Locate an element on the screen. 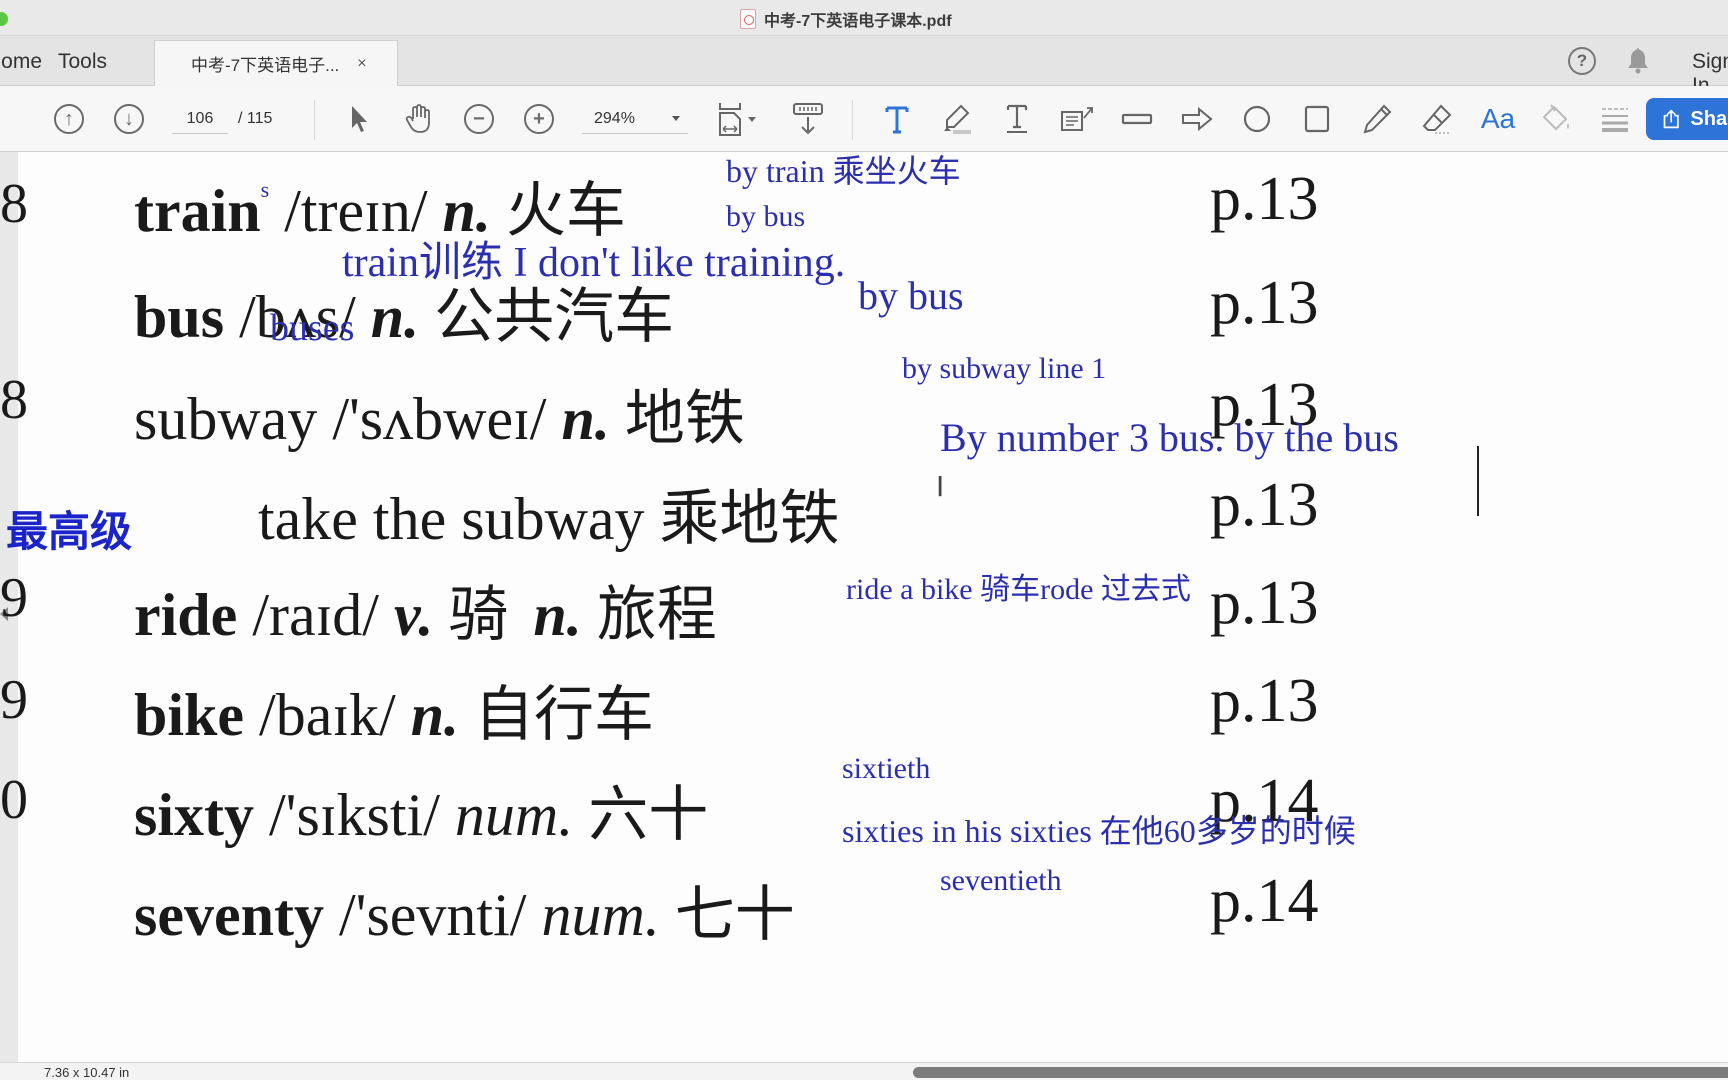 The width and height of the screenshot is (1728, 1080). entry-phonetic: /'sɪksti/ is located at coordinates (354, 815).